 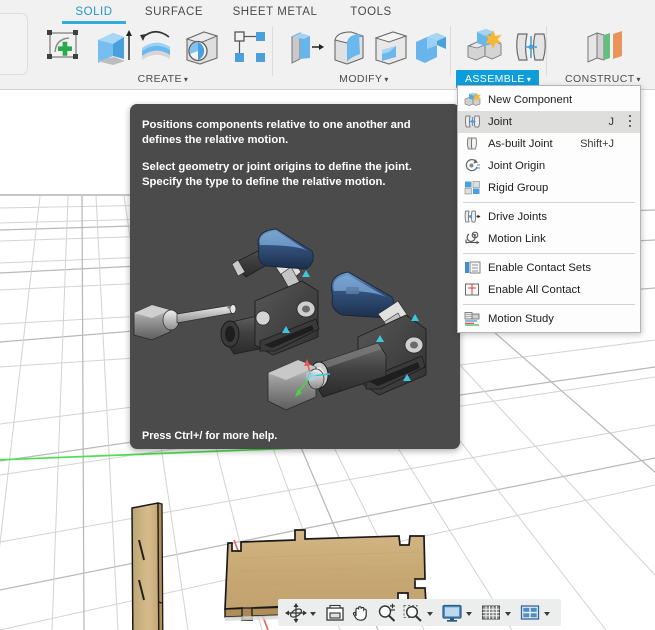 What do you see at coordinates (530, 100) in the screenshot?
I see `menu-item-label: New Component` at bounding box center [530, 100].